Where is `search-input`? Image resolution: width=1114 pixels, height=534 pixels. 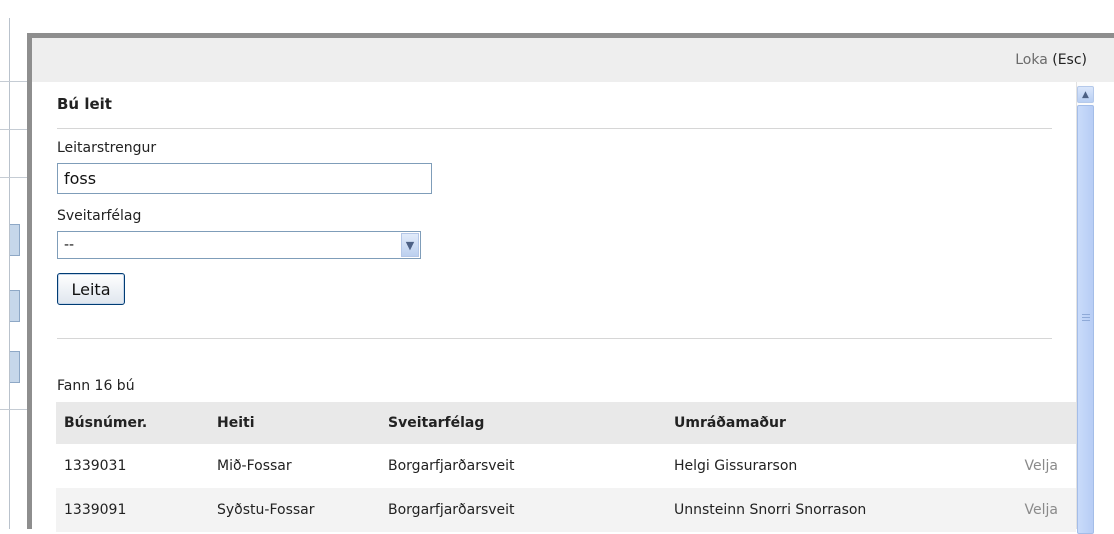
search-input is located at coordinates (244, 178).